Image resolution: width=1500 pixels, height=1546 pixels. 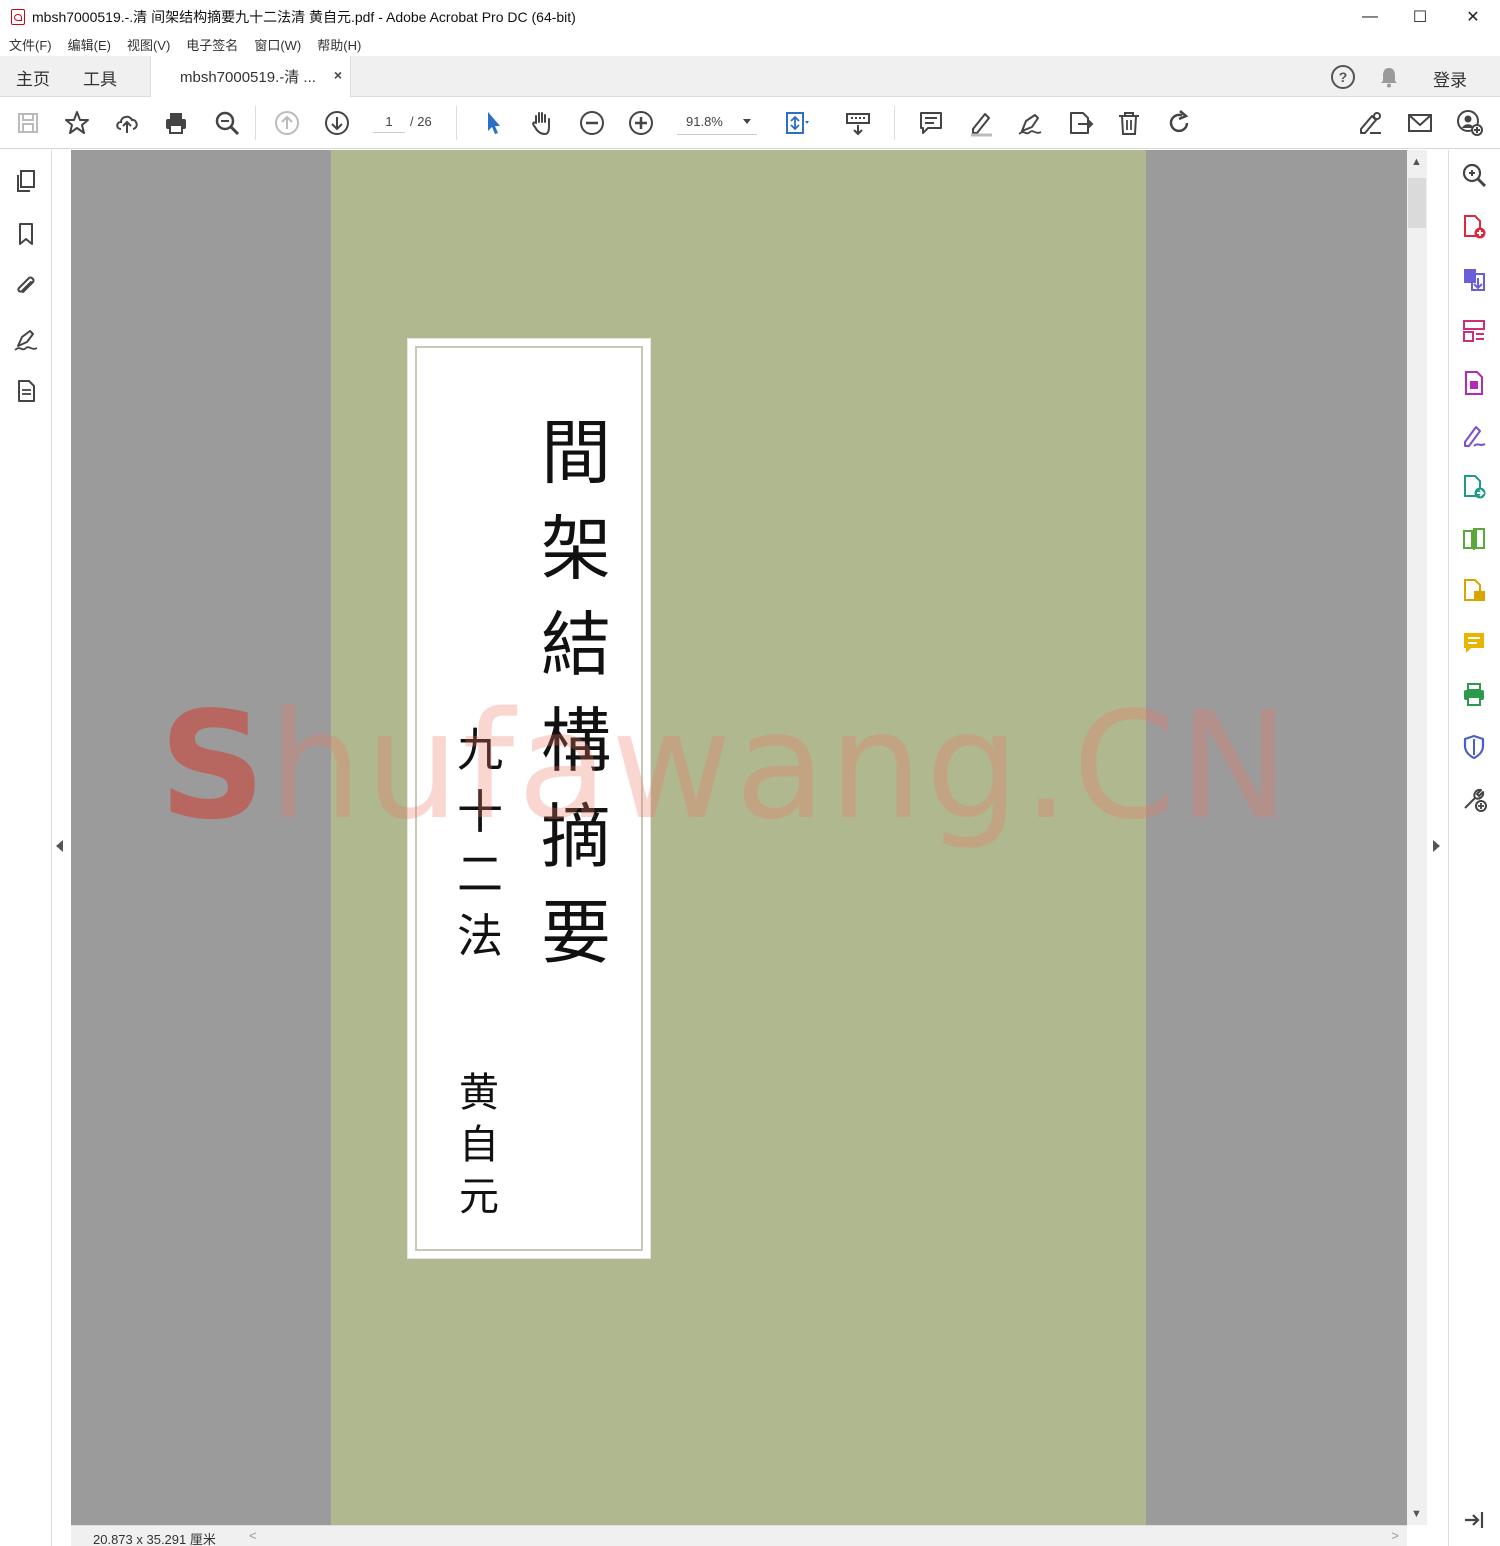 I want to click on notification-bell-icon, so click(x=1389, y=77).